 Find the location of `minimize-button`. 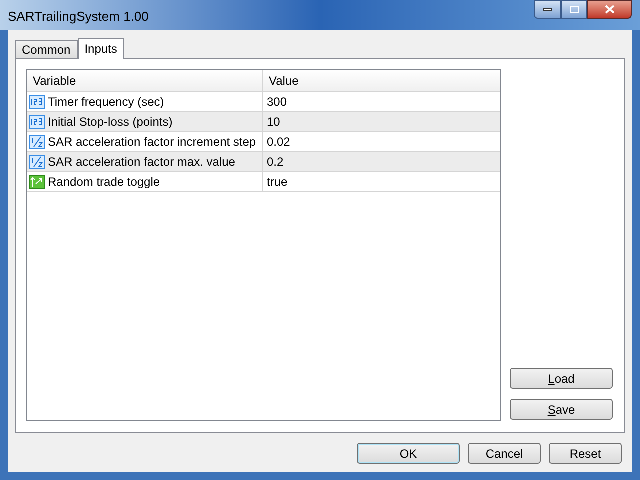

minimize-button is located at coordinates (547, 9).